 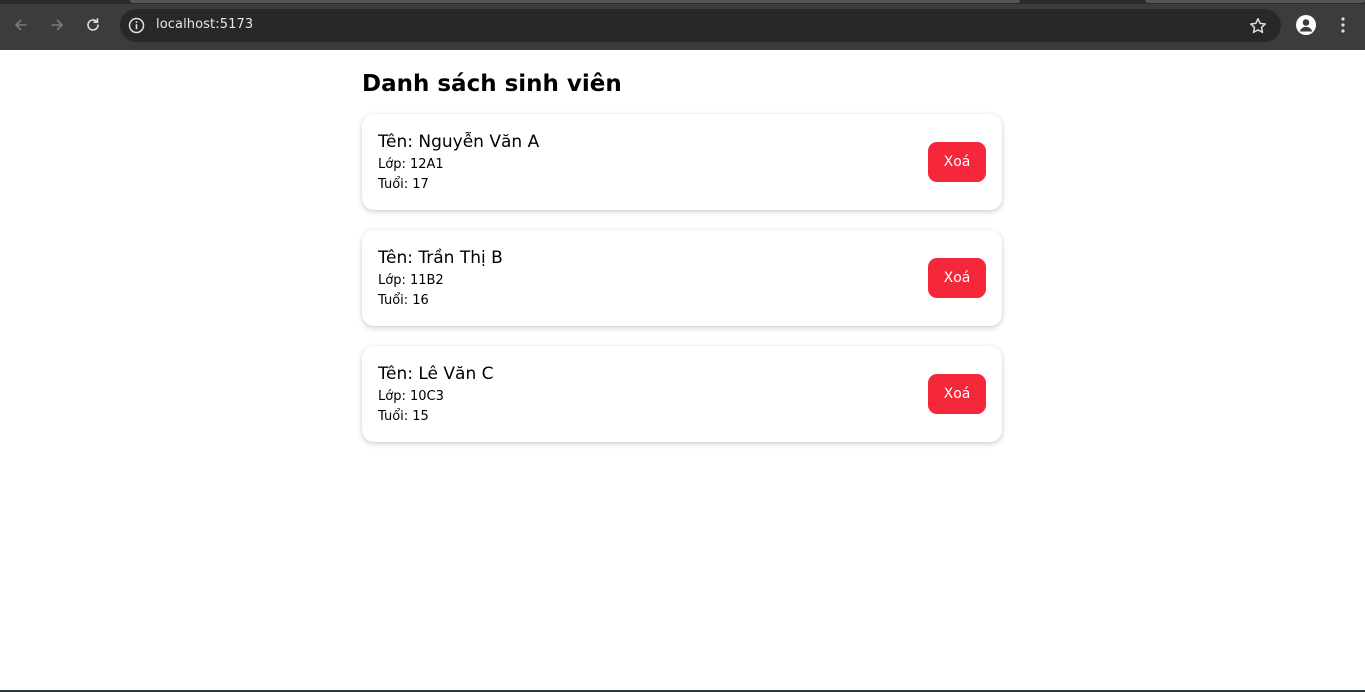 What do you see at coordinates (575, 1) in the screenshot?
I see `active-tab-edge` at bounding box center [575, 1].